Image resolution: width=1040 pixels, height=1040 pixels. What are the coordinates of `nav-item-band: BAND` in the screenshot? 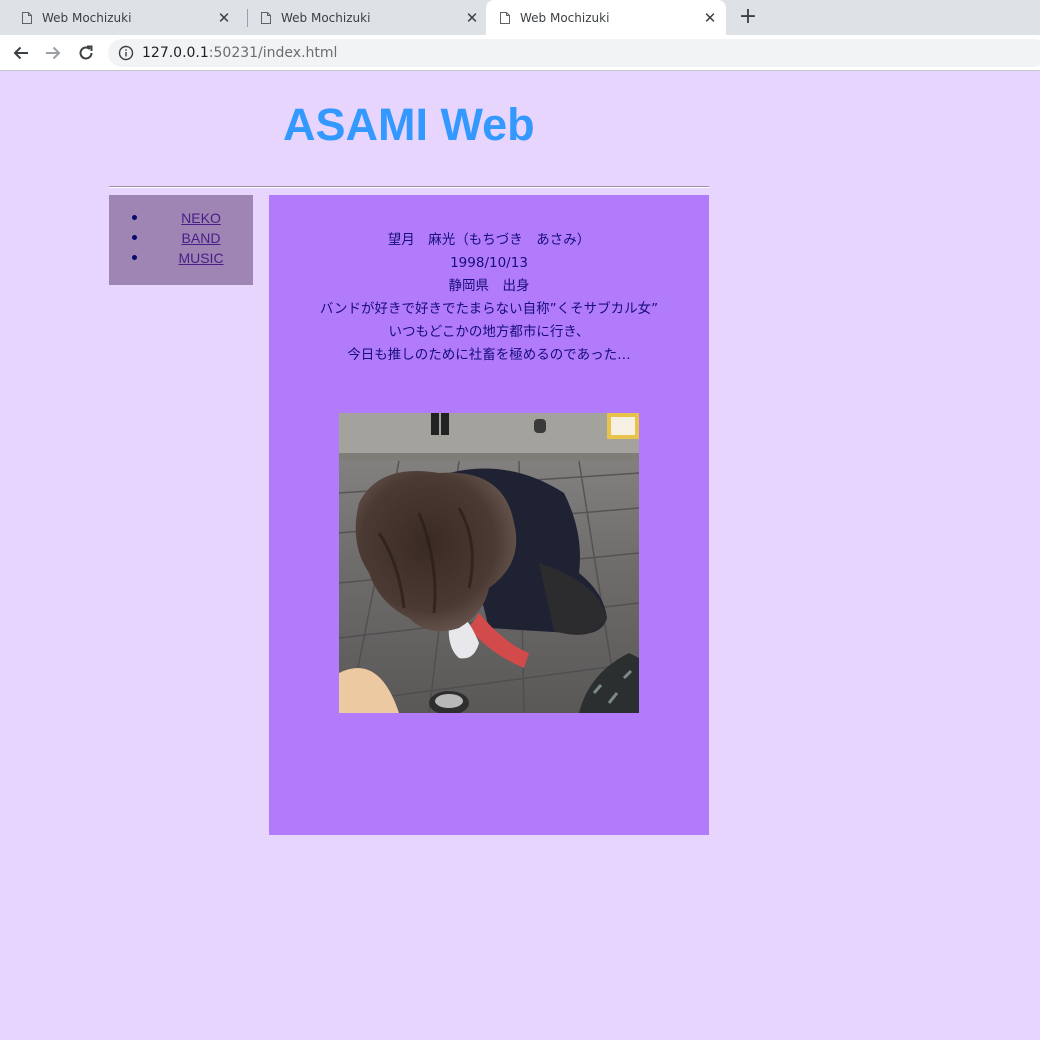 It's located at (181, 238).